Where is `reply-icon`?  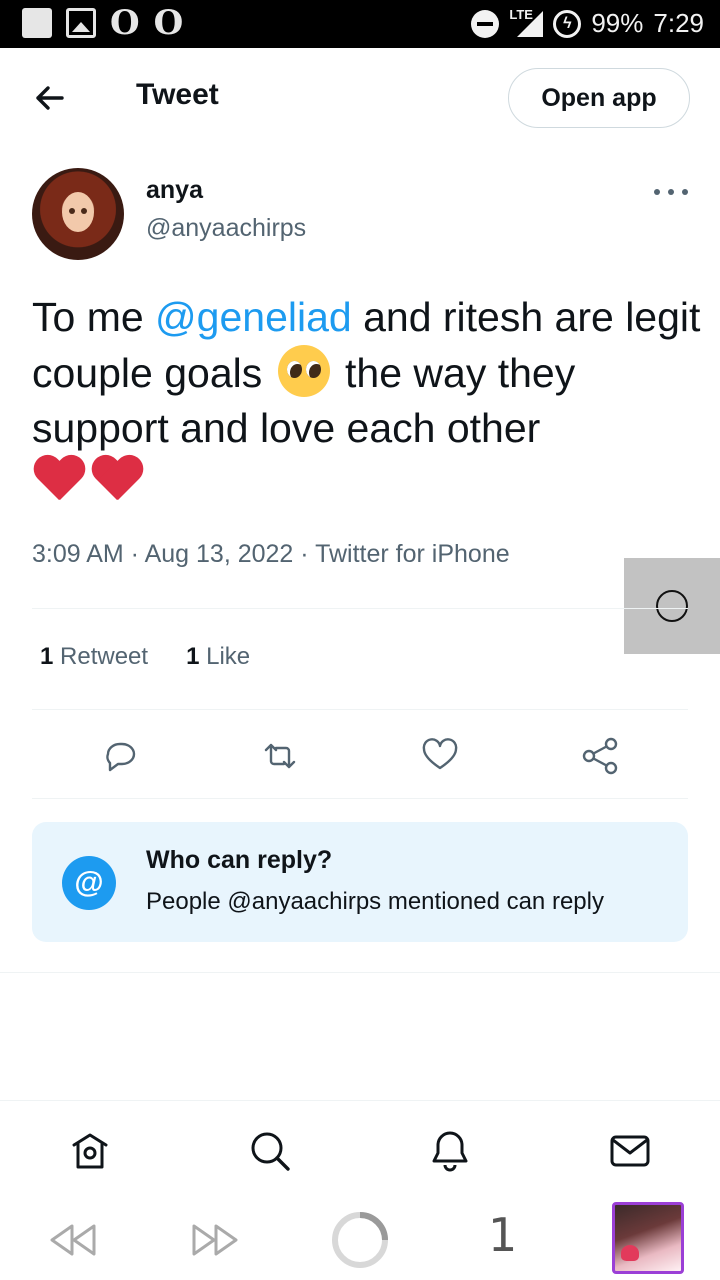
reply-icon is located at coordinates (121, 757).